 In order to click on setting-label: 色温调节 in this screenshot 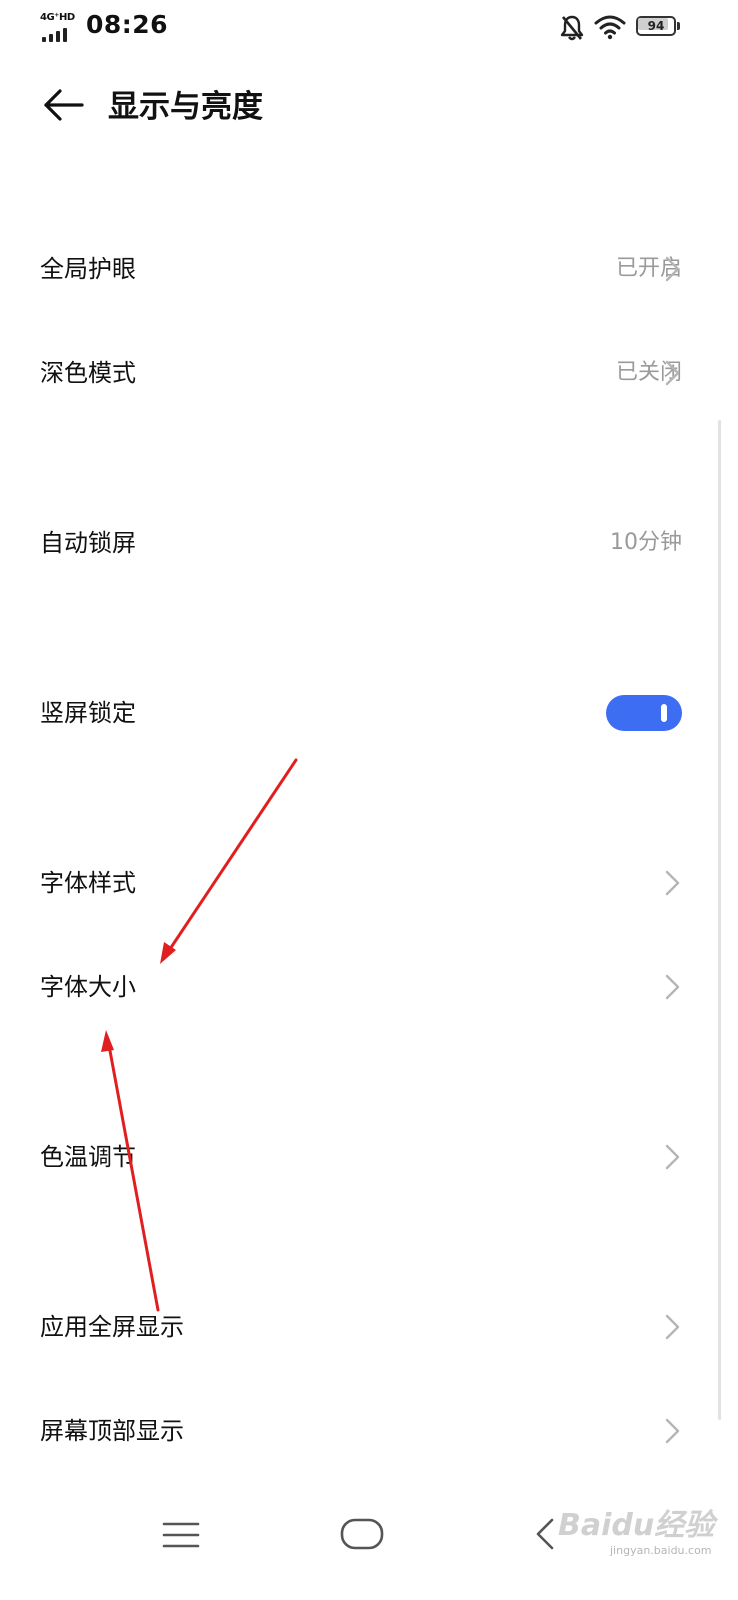, I will do `click(88, 1157)`.